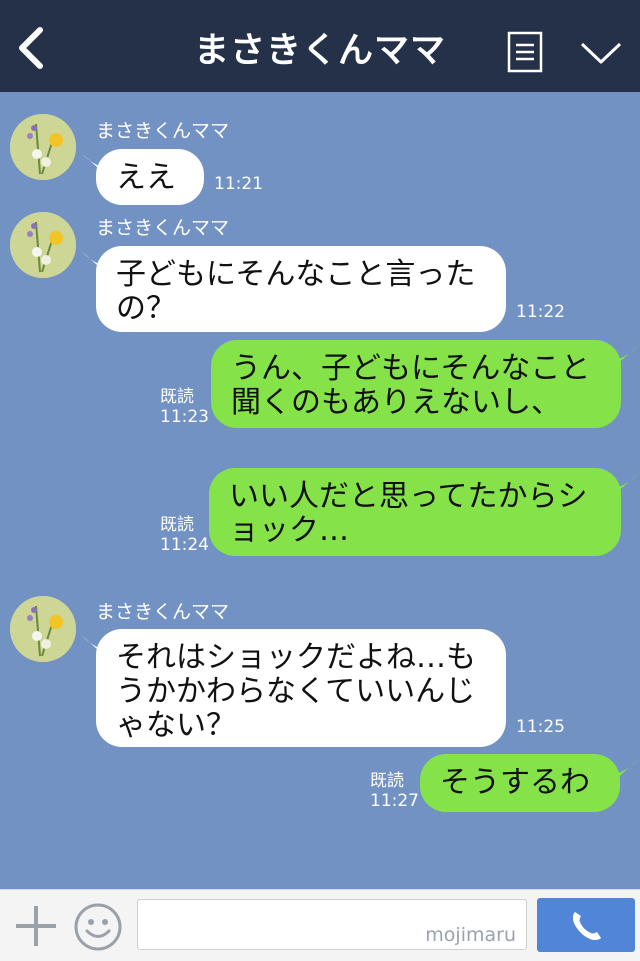 The image size is (640, 961). I want to click on message-bubble: ええ, so click(150, 177).